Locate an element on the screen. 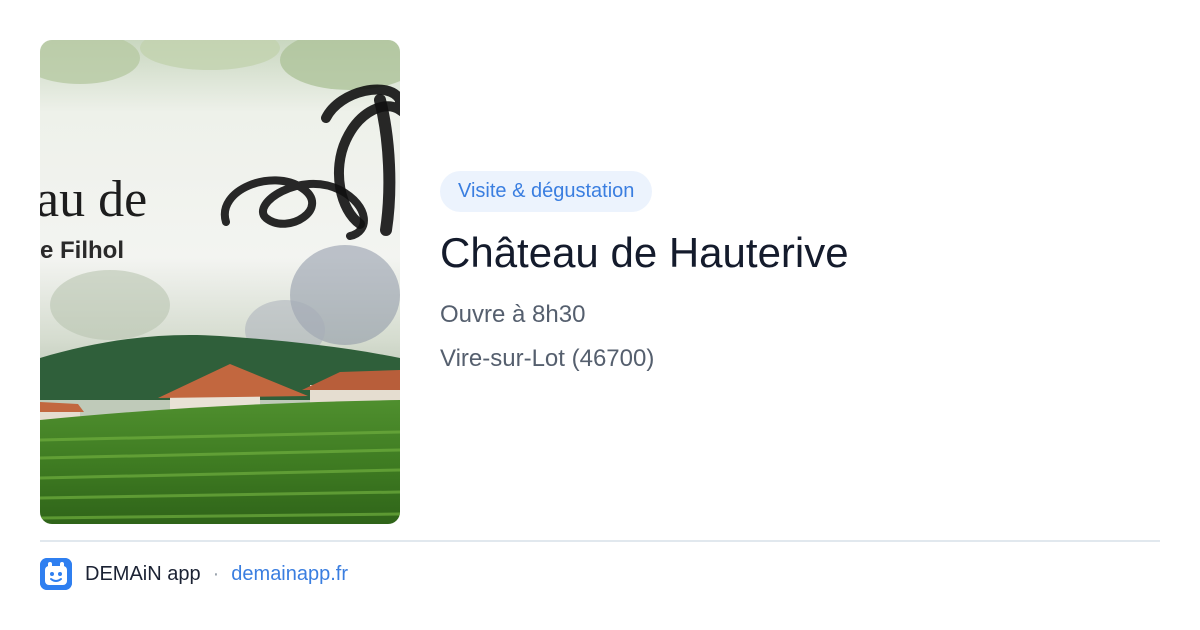 The height and width of the screenshot is (630, 1200). footer: DEMAiN app · demainapp.fr is located at coordinates (194, 574).